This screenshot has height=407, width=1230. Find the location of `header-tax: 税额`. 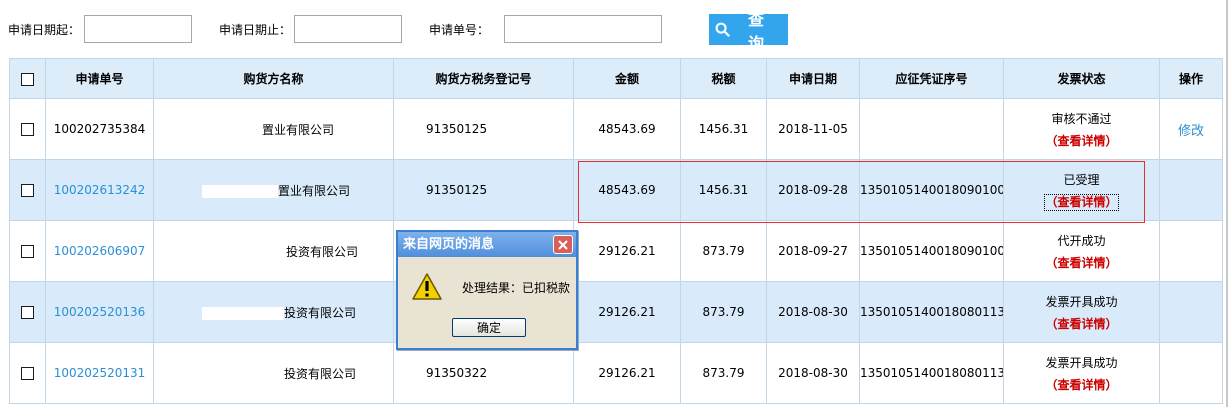

header-tax: 税额 is located at coordinates (723, 78).